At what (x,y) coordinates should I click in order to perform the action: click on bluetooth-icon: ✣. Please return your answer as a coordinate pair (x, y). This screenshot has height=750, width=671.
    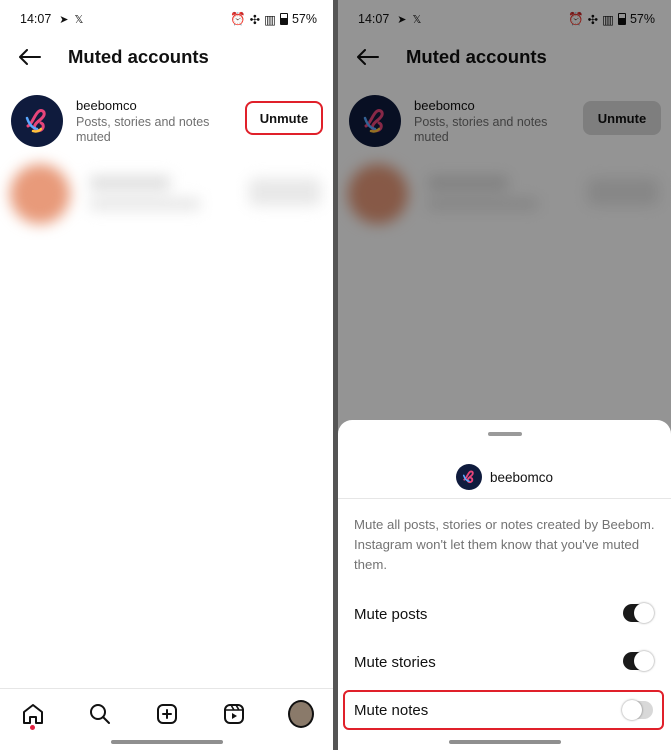
    Looking at the image, I should click on (255, 19).